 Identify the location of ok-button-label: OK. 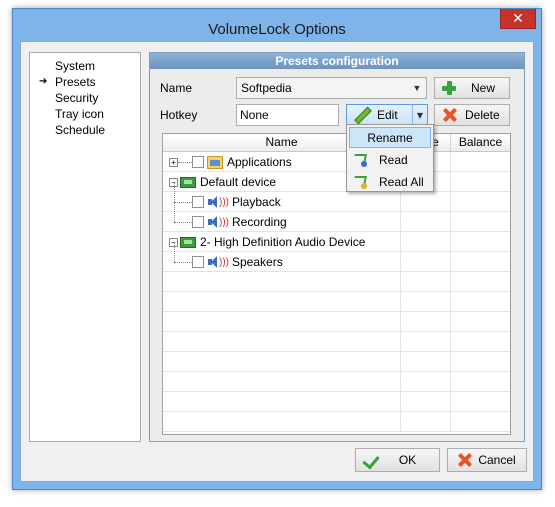
(407, 460).